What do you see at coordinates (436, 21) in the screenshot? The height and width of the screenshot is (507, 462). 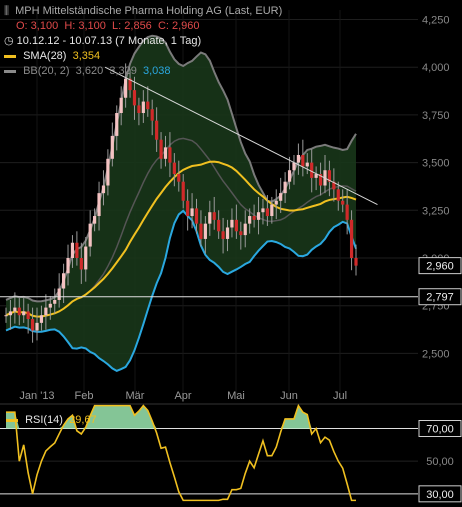 I see `y-tick-label: 4,250` at bounding box center [436, 21].